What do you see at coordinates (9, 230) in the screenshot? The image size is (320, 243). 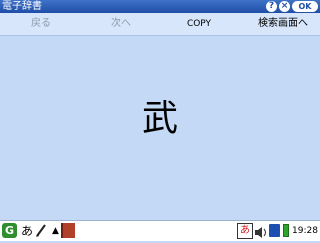 I see `start-menu-icon: G` at bounding box center [9, 230].